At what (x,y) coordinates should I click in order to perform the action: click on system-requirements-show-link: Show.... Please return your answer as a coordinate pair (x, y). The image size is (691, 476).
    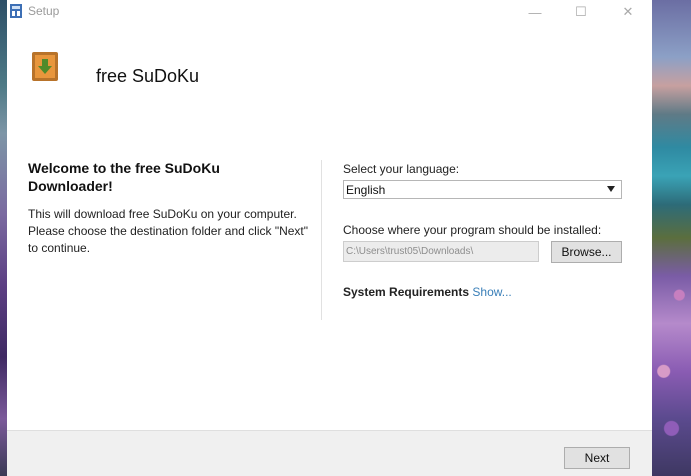
    Looking at the image, I should click on (491, 292).